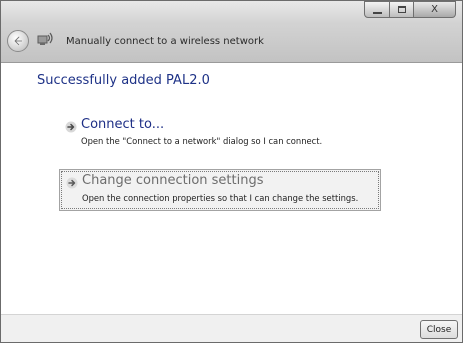  Describe the element at coordinates (439, 329) in the screenshot. I see `close-button: Close` at that location.